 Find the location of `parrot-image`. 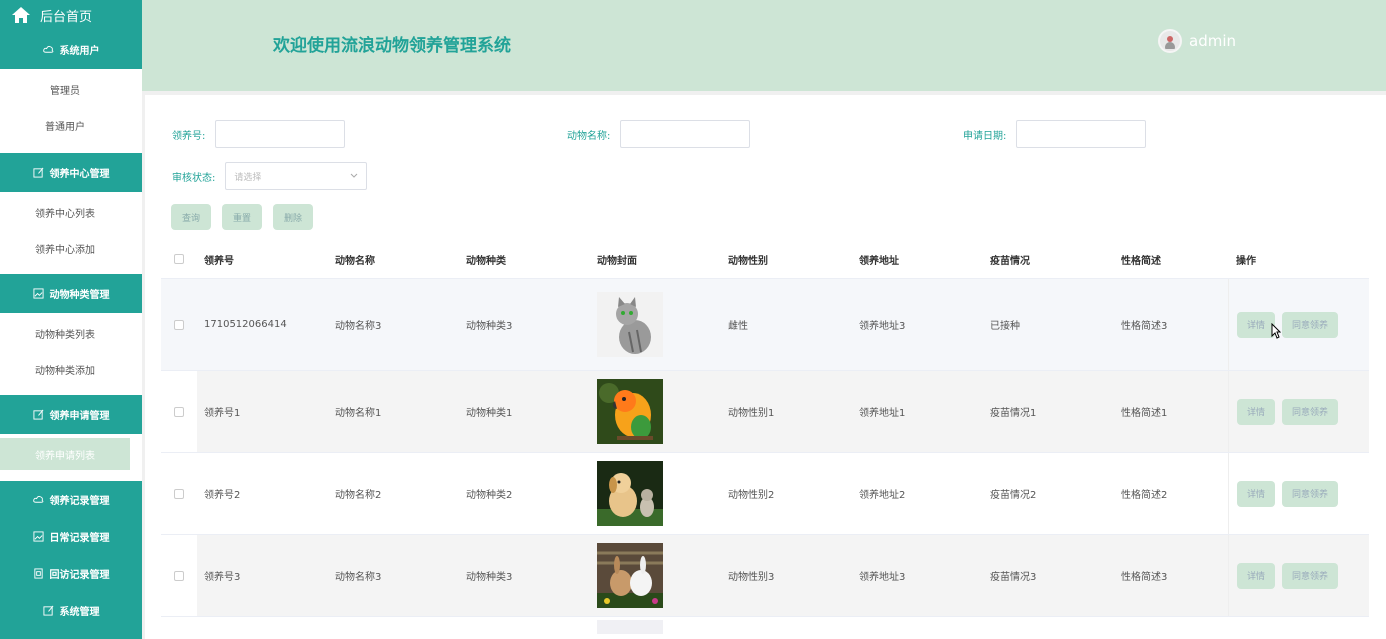

parrot-image is located at coordinates (630, 411).